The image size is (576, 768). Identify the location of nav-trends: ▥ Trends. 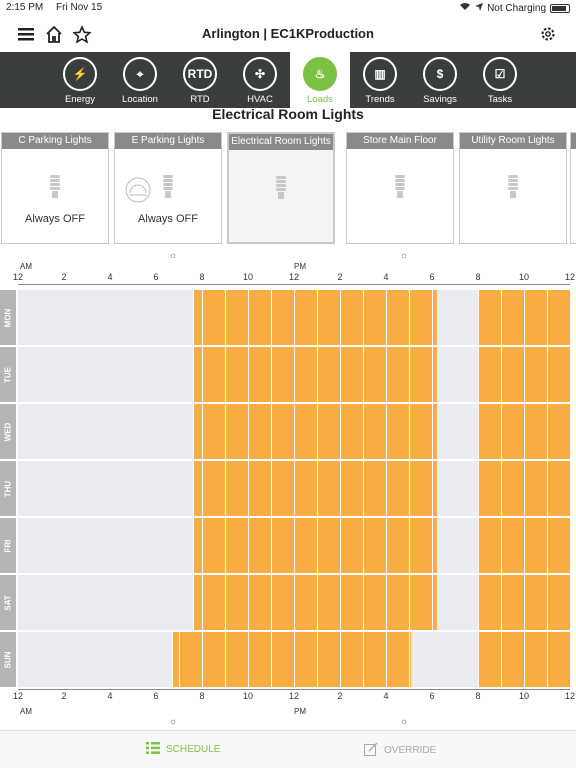
(380, 80).